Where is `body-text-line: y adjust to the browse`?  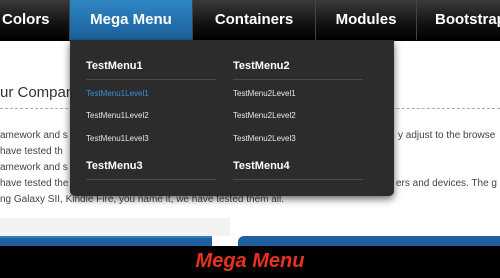 body-text-line: y adjust to the browse is located at coordinates (447, 135).